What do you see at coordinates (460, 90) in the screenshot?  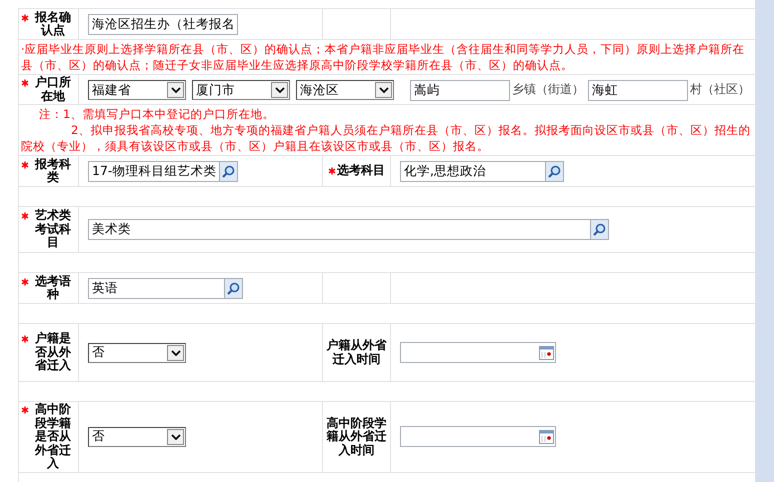 I see `text-field: 嵩屿` at bounding box center [460, 90].